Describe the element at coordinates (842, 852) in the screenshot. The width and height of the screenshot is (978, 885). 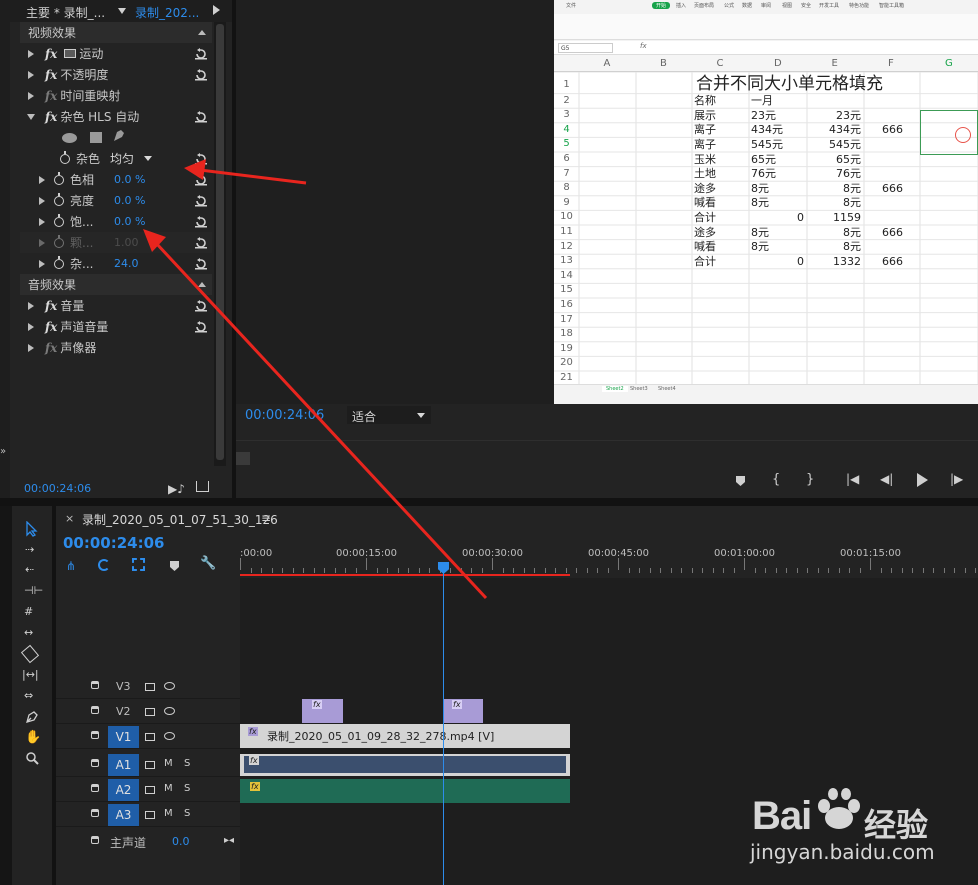
I see `watermark-url: jingyan.baidu.com` at that location.